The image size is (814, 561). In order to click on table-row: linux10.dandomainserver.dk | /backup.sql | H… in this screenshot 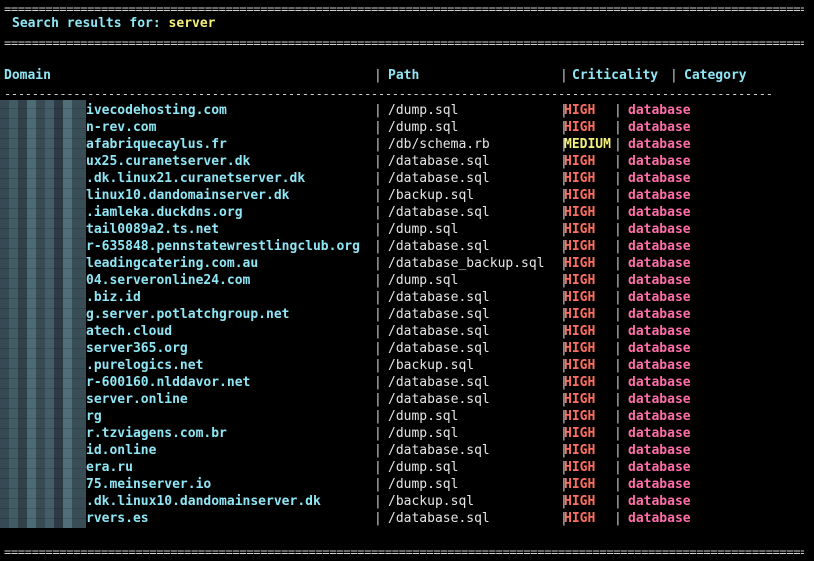, I will do `click(407, 196)`.